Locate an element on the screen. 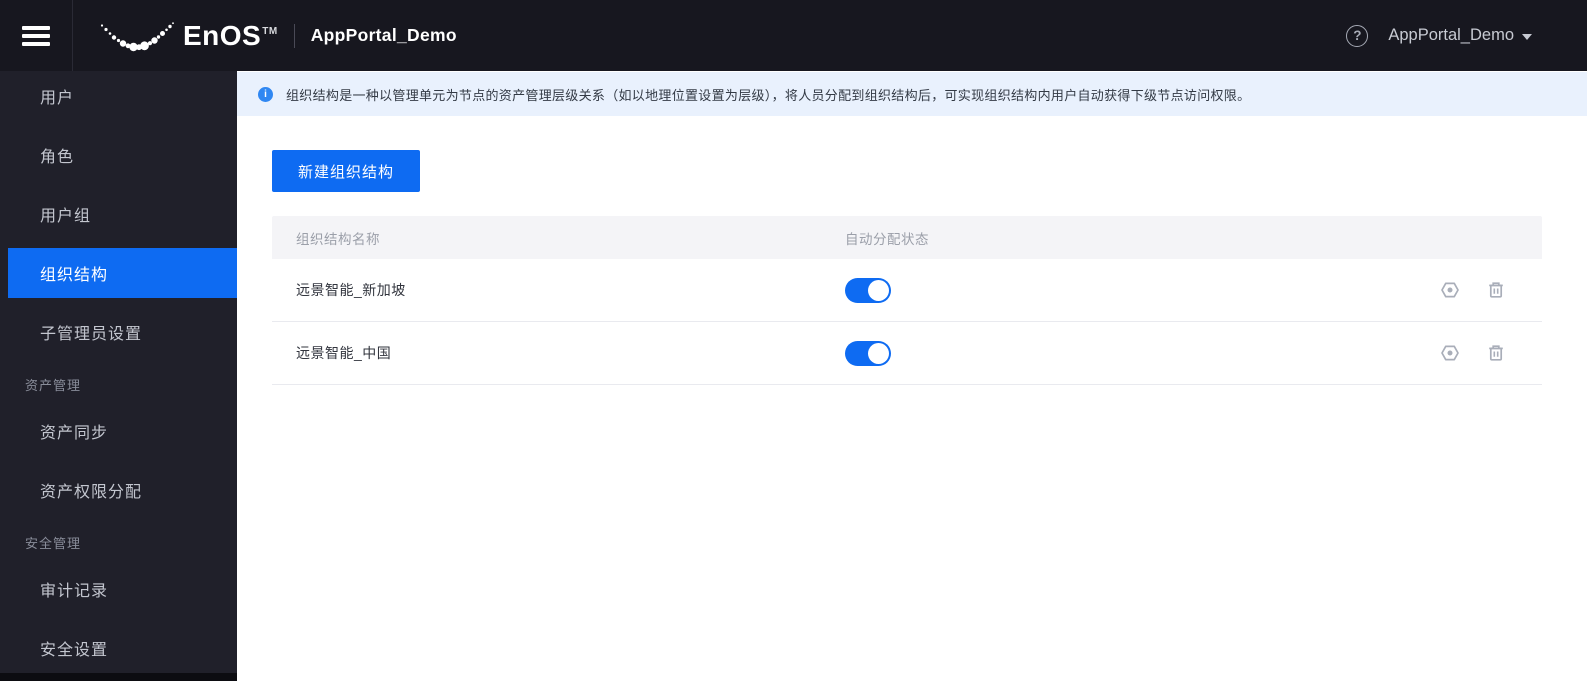 The image size is (1587, 681). app-title: AppPortal_Demo is located at coordinates (383, 35).